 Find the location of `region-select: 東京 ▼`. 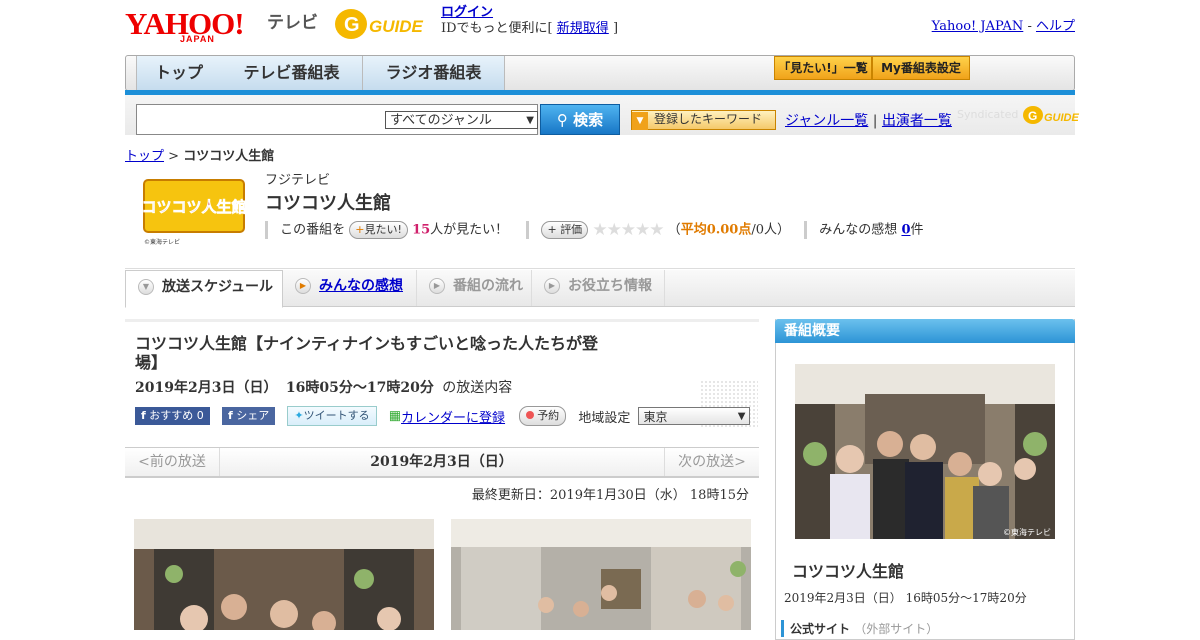

region-select: 東京 ▼ is located at coordinates (694, 416).